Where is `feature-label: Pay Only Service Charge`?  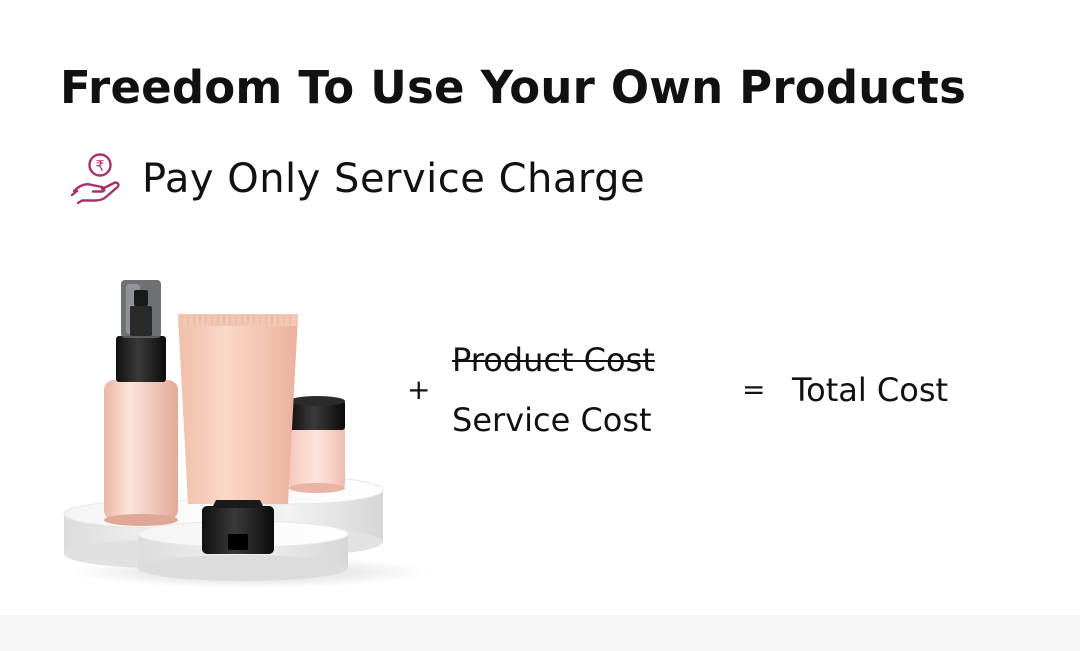
feature-label: Pay Only Service Charge is located at coordinates (394, 179).